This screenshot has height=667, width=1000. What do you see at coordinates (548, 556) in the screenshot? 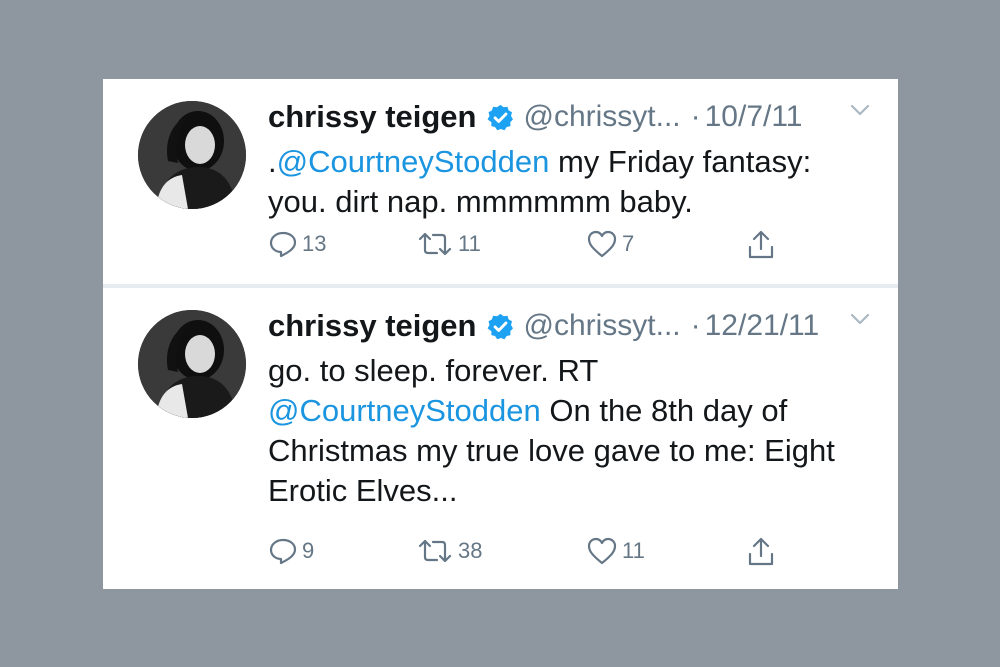
I see `tweet-actions: 9 38 11` at bounding box center [548, 556].